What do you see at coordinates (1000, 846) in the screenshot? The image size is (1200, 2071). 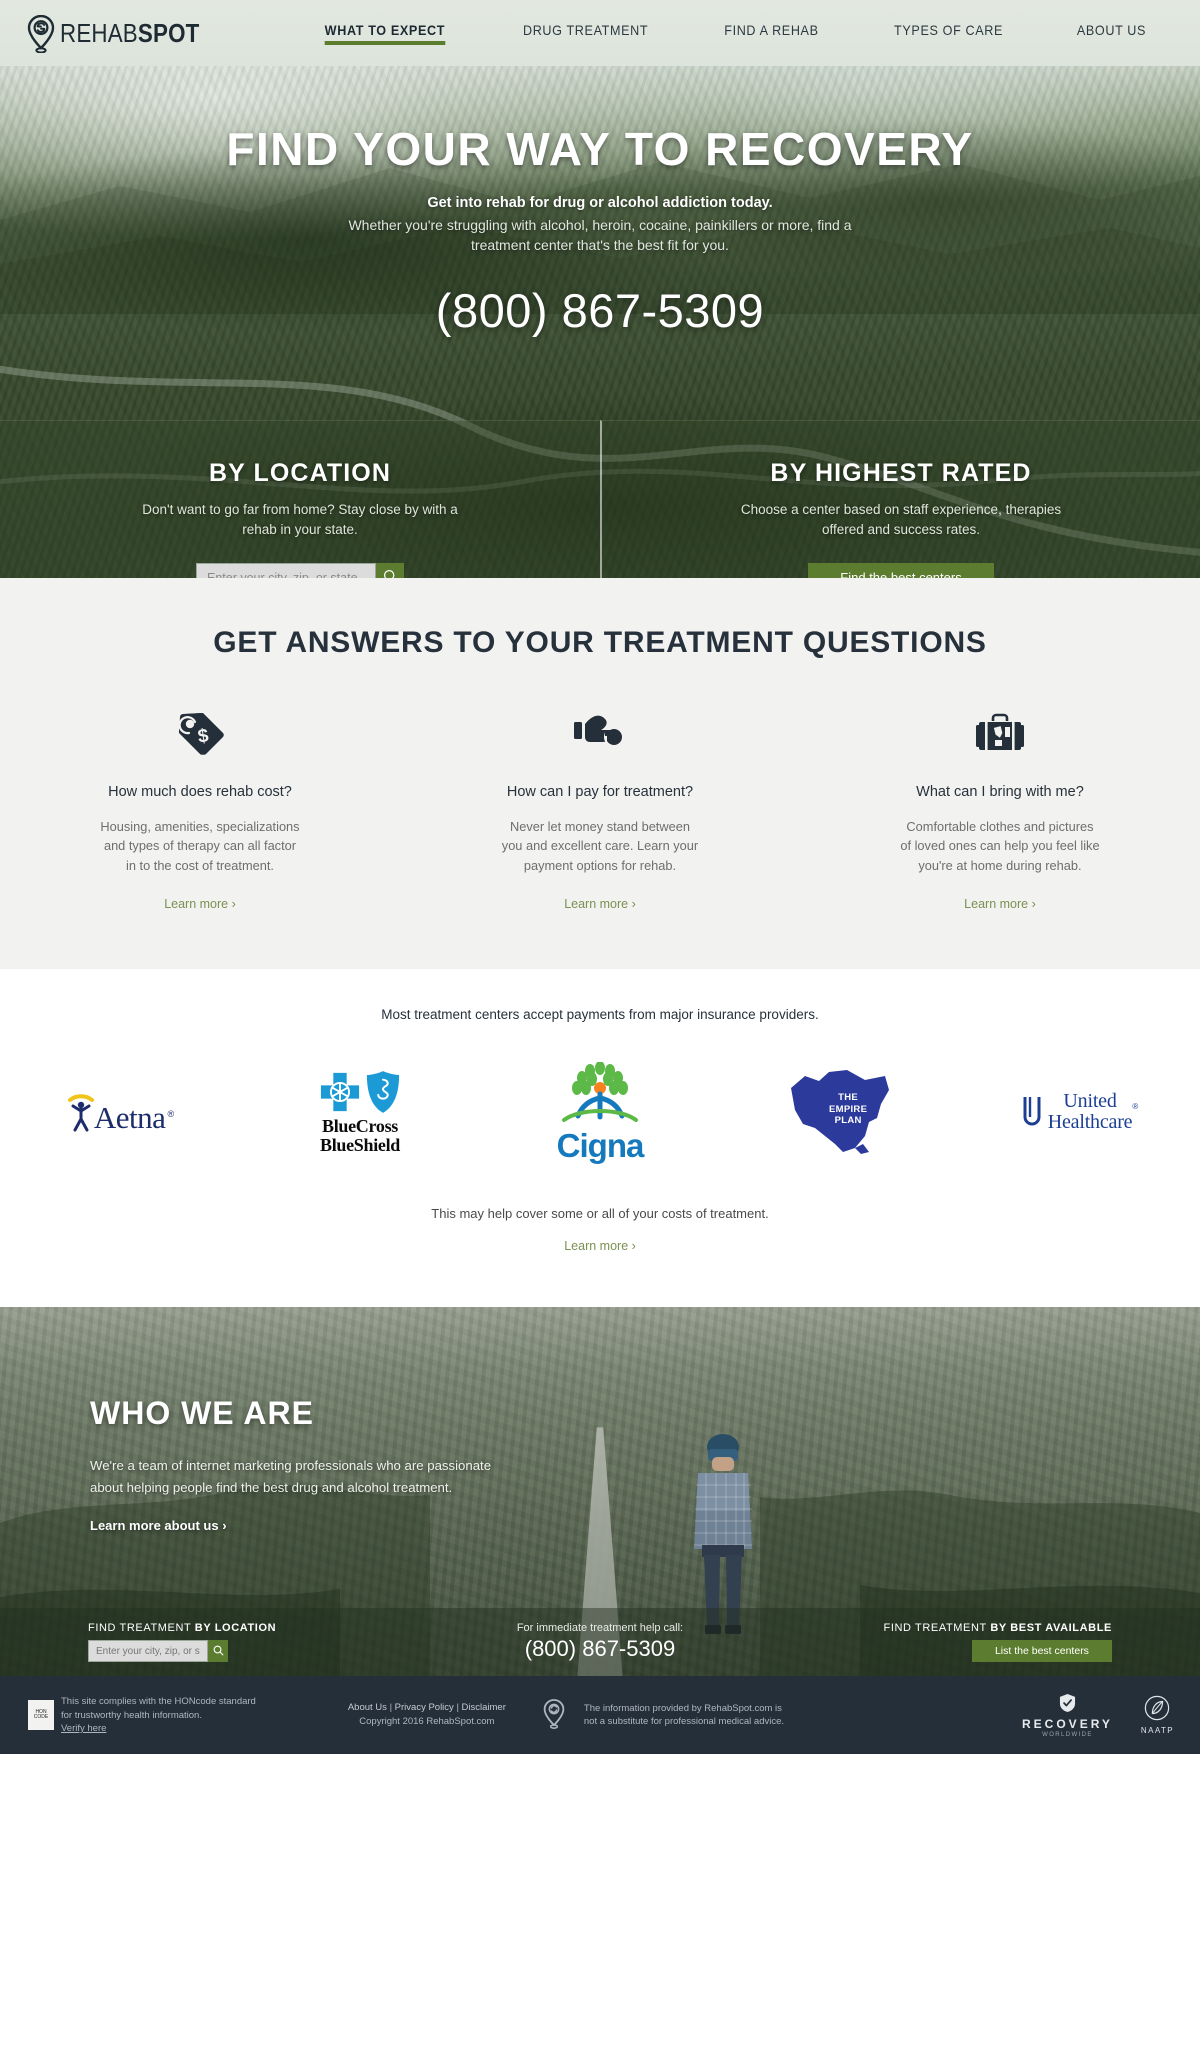 I see `question-card-bring-desc-2: of loved ones can help you feel like` at bounding box center [1000, 846].